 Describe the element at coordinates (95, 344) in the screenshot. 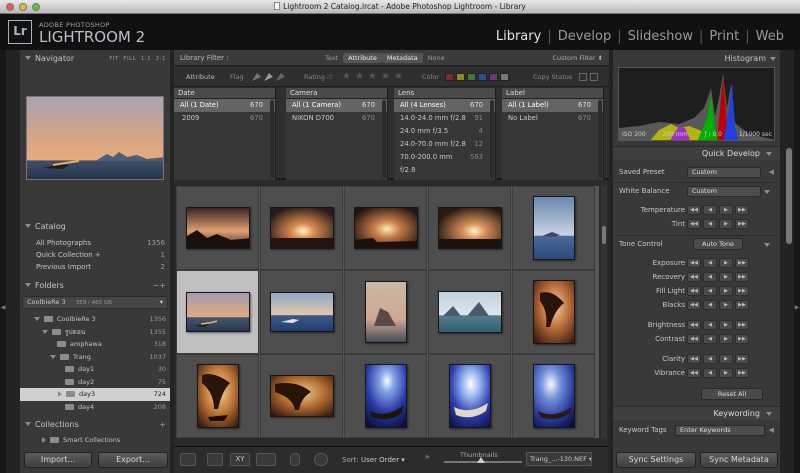

I see `folder-row: amphawa 318` at that location.